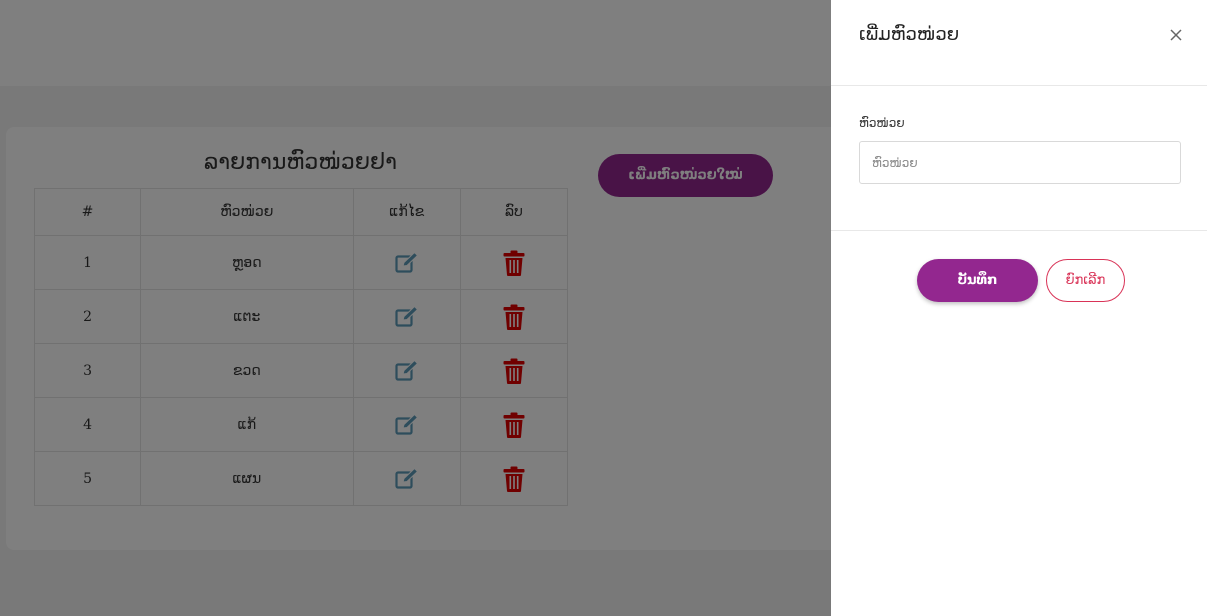  I want to click on drawer-header-divider, so click(1019, 85).